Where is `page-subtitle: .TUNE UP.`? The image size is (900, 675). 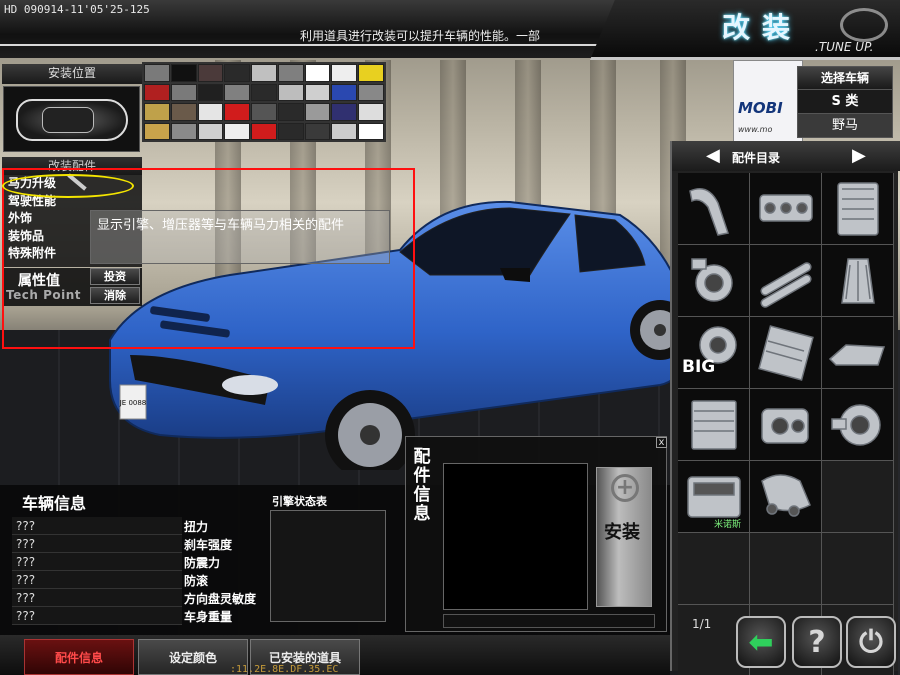
page-subtitle: .TUNE UP. is located at coordinates (844, 47).